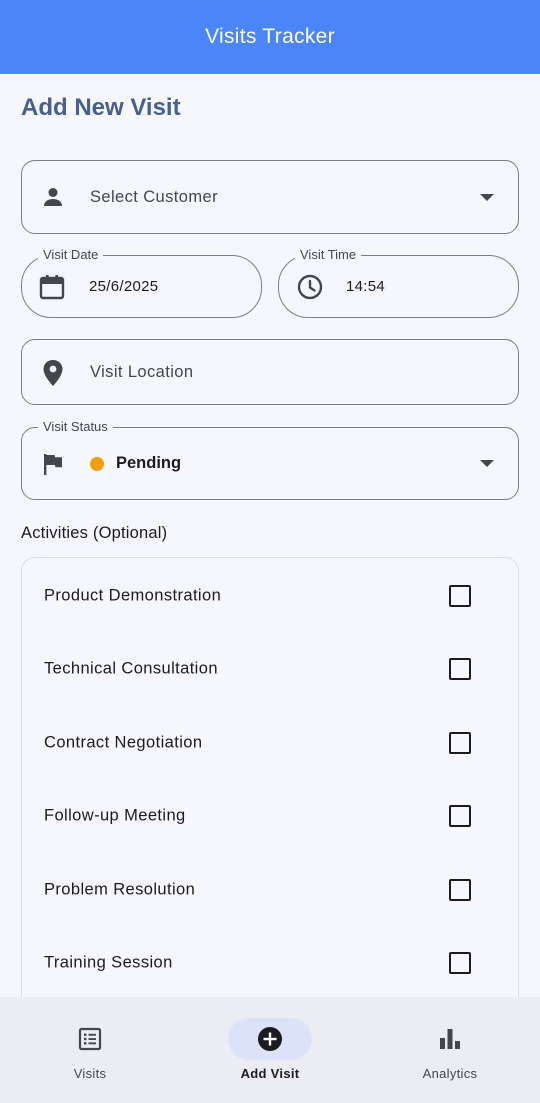 The height and width of the screenshot is (1103, 540). I want to click on activity-label: Problem Resolution, so click(120, 889).